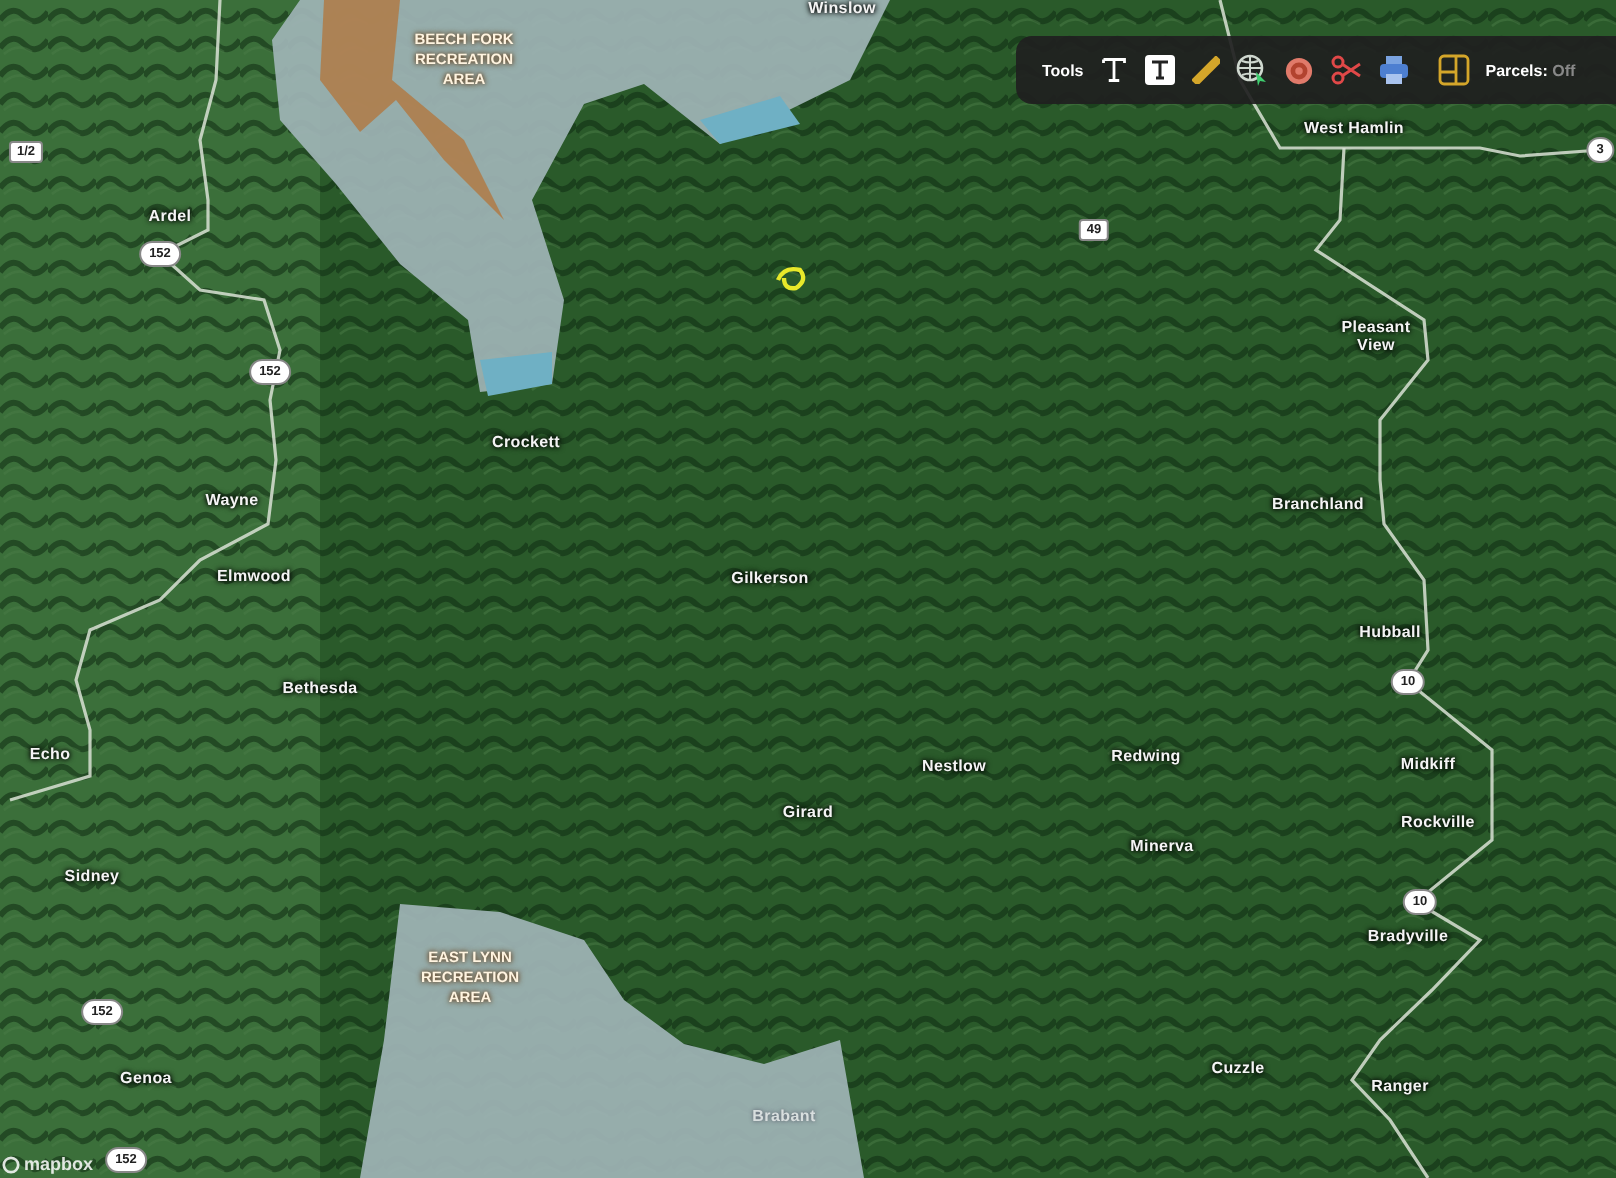  What do you see at coordinates (1162, 846) in the screenshot?
I see `place-label: Minerva` at bounding box center [1162, 846].